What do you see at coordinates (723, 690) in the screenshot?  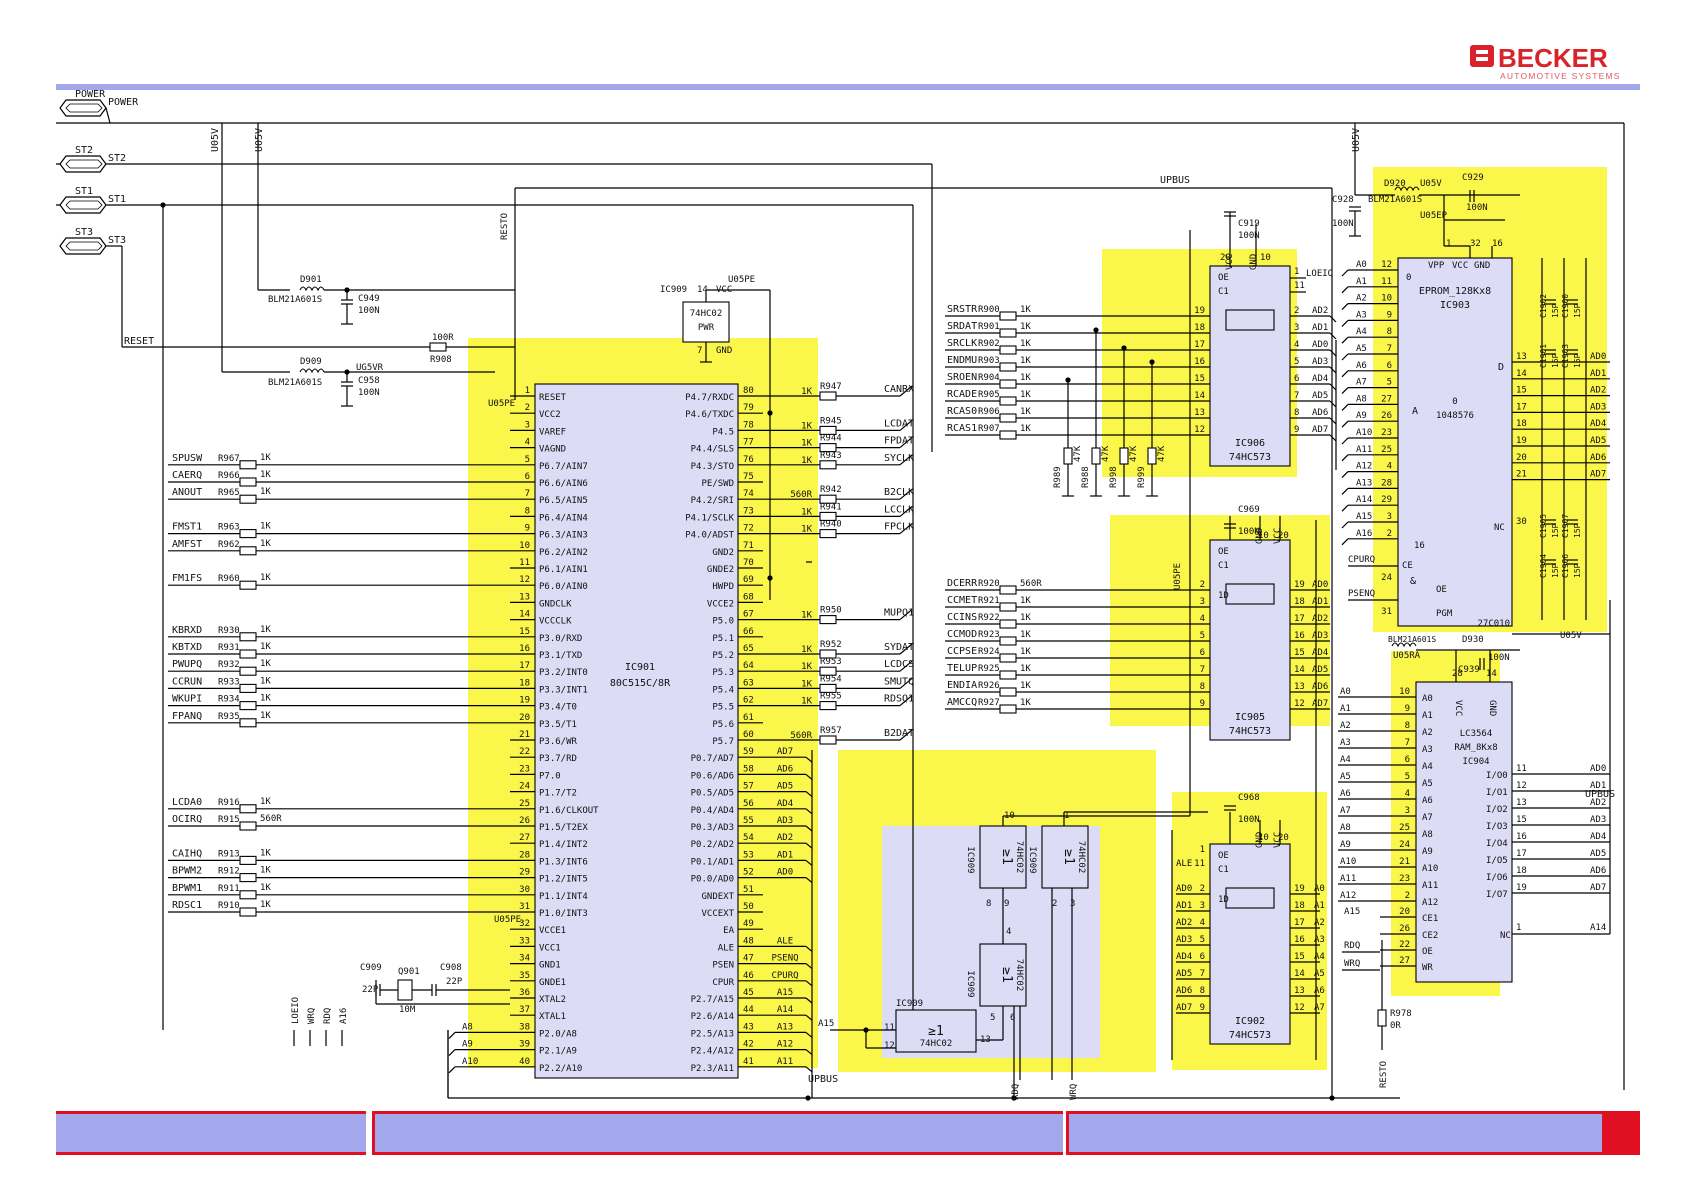 I see `ic901-pin-name: P5.4` at bounding box center [723, 690].